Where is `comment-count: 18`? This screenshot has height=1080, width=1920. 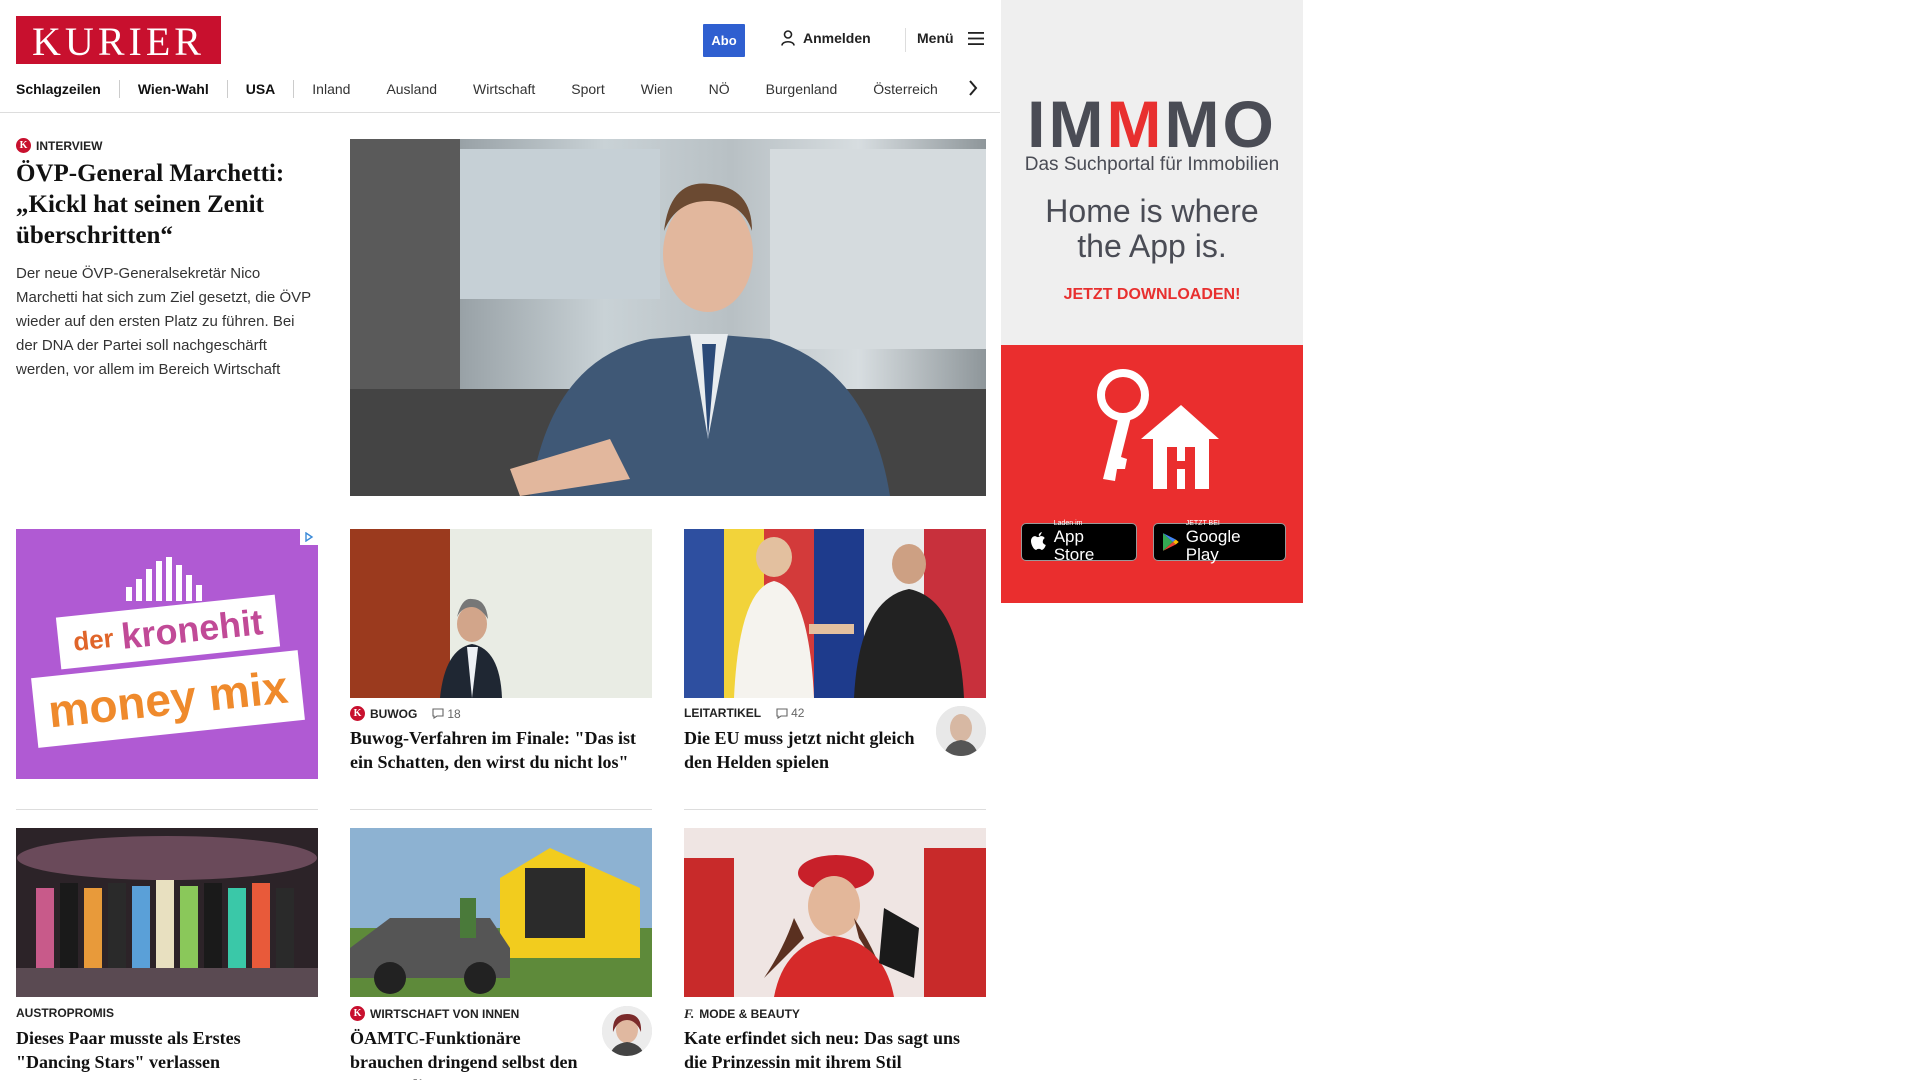
comment-count: 18 is located at coordinates (446, 713).